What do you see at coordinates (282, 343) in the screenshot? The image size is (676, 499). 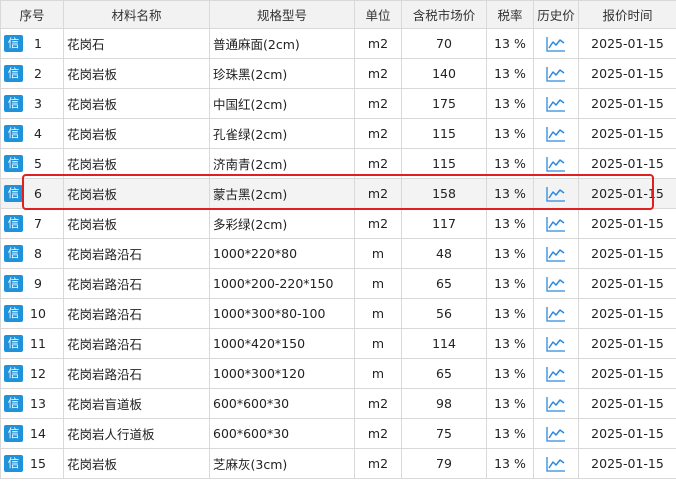 I see `spec-model: 1000*420*150` at bounding box center [282, 343].